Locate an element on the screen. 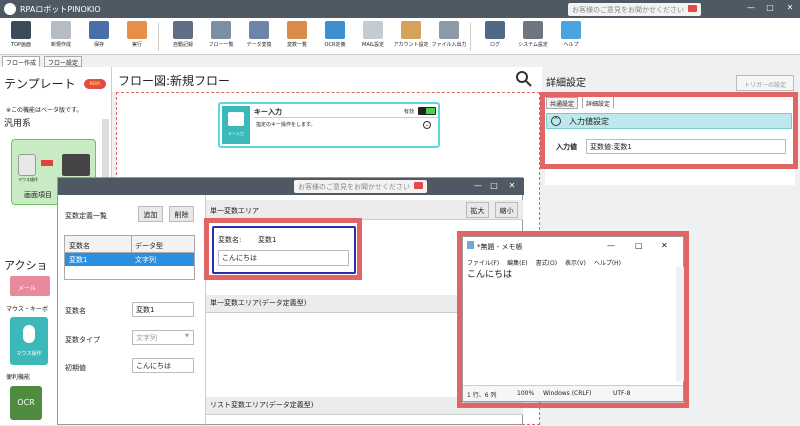 The image size is (800, 426). ribbon-label: データ変換 is located at coordinates (259, 45).